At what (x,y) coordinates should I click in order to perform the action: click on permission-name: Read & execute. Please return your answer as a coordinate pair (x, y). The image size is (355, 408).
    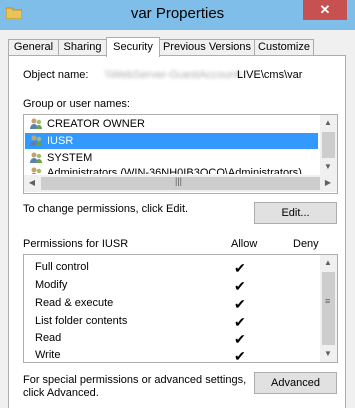
    Looking at the image, I should click on (74, 303).